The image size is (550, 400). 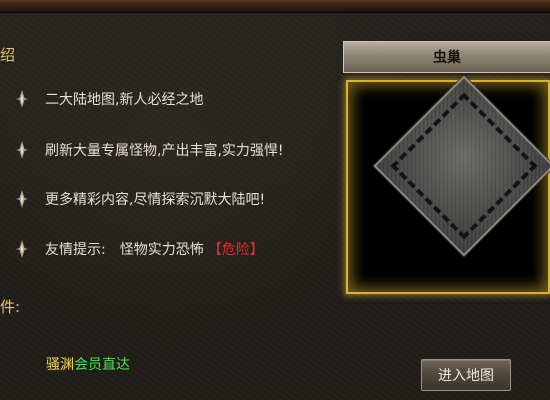 I want to click on intro-bullet-1: 二大陆地图,新人必经之地, so click(x=109, y=99).